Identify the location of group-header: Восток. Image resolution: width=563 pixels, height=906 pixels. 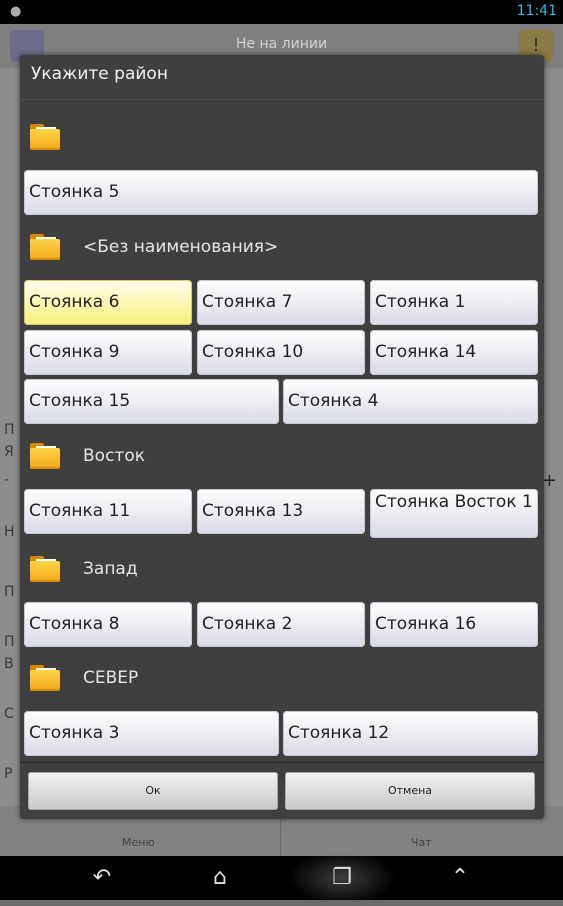
(282, 458).